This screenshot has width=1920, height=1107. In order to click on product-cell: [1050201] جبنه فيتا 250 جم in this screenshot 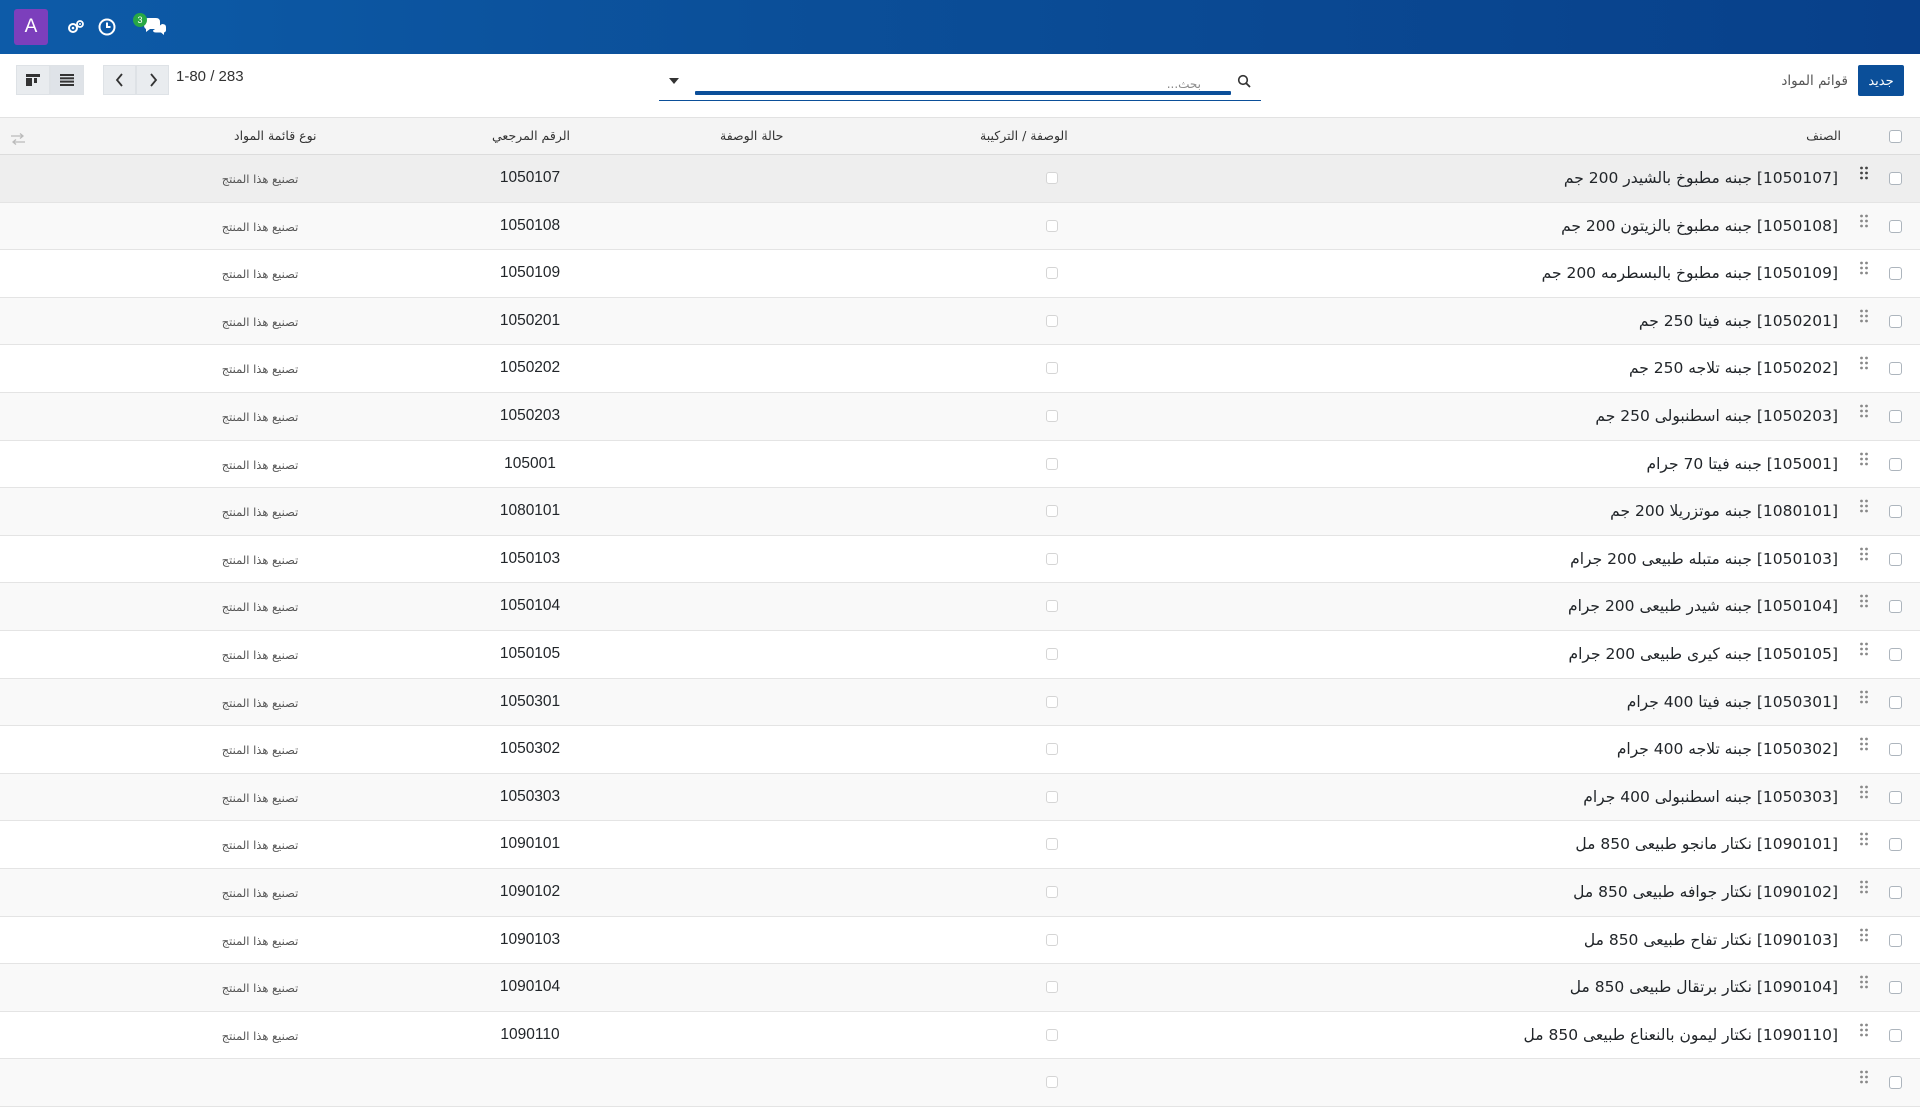, I will do `click(1738, 320)`.